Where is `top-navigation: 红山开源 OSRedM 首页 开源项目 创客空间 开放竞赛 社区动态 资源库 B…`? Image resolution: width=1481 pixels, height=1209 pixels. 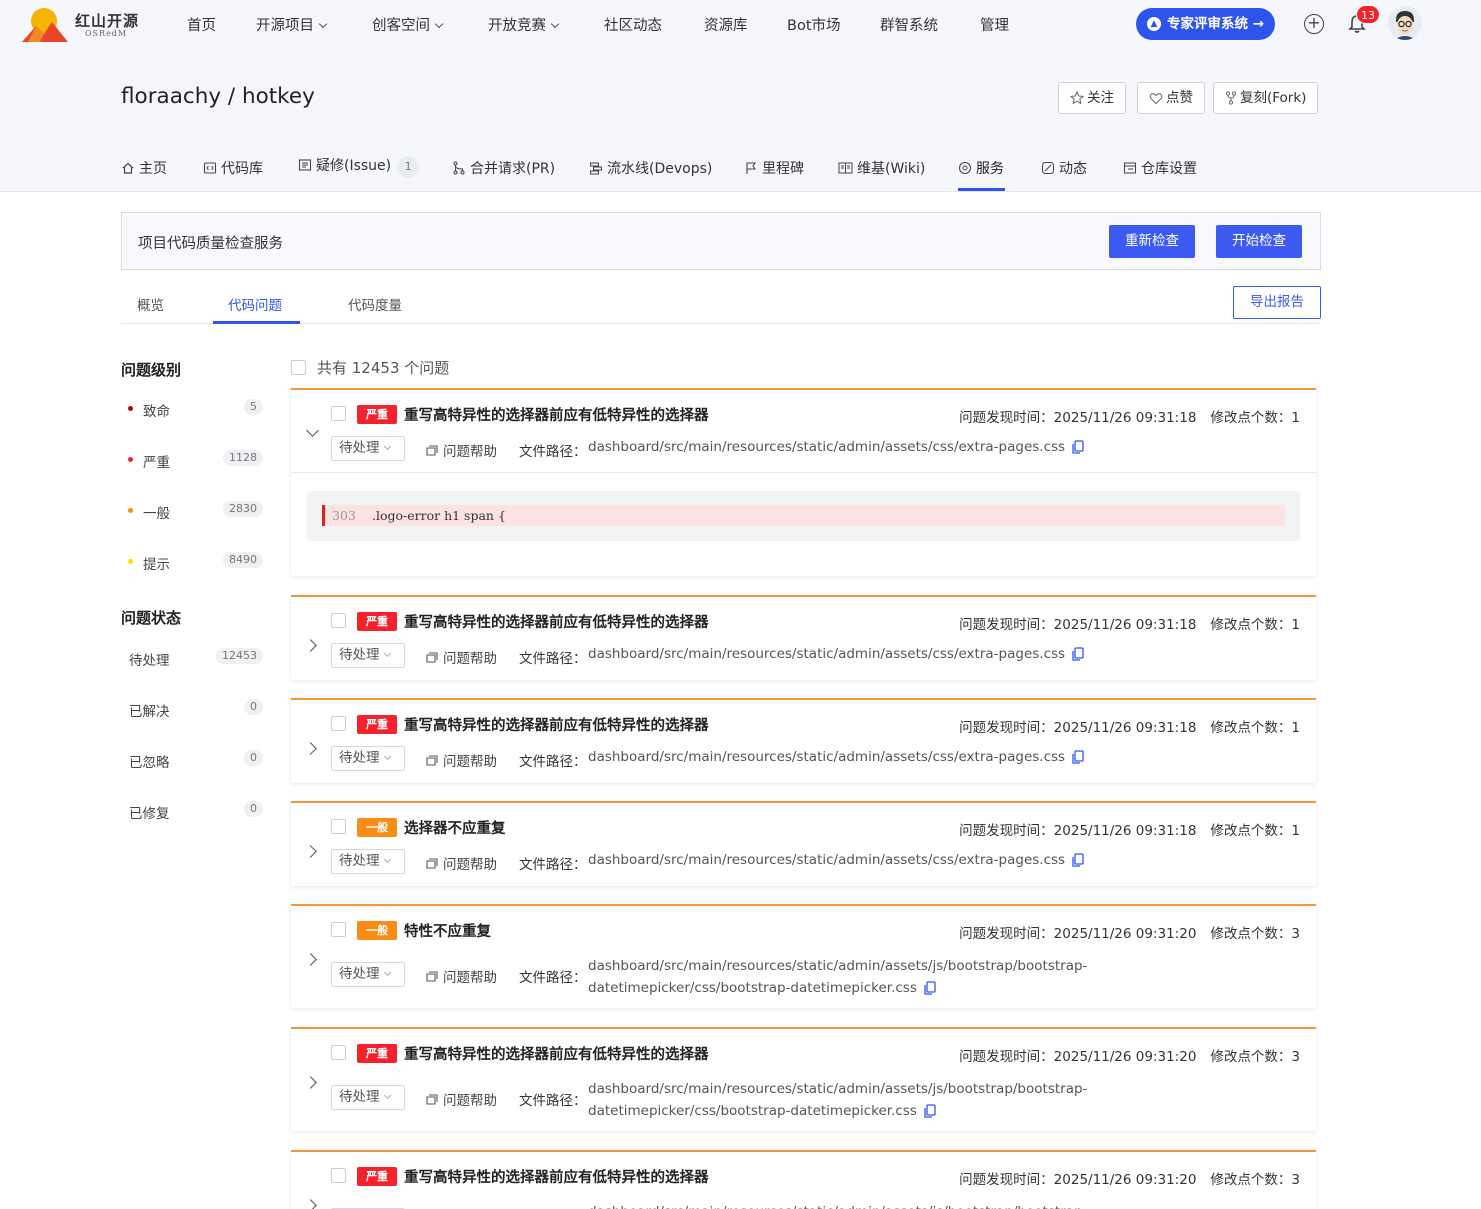
top-navigation: 红山开源 OSRedM 首页 开源项目 创客空间 开放竞赛 社区动态 资源库 B… is located at coordinates (740, 24).